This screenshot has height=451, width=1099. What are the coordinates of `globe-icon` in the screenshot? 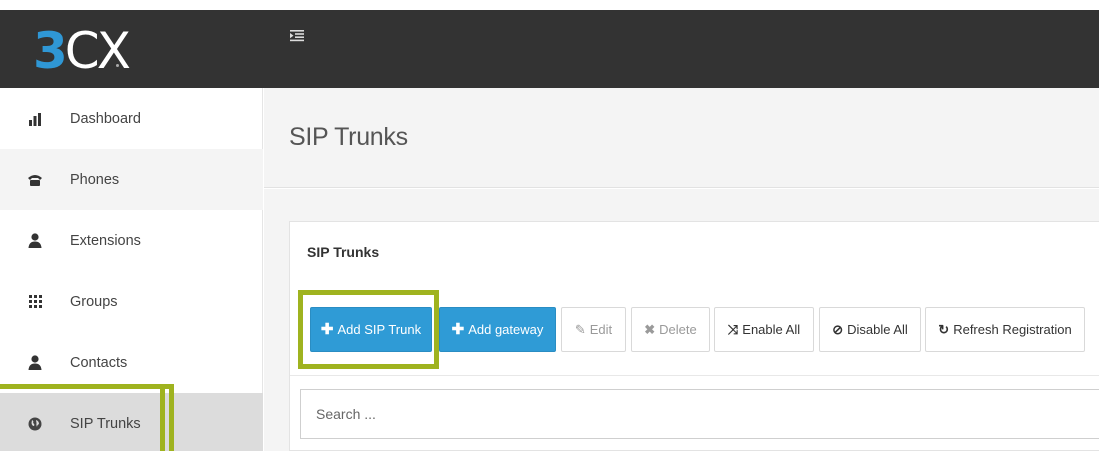 It's located at (35, 424).